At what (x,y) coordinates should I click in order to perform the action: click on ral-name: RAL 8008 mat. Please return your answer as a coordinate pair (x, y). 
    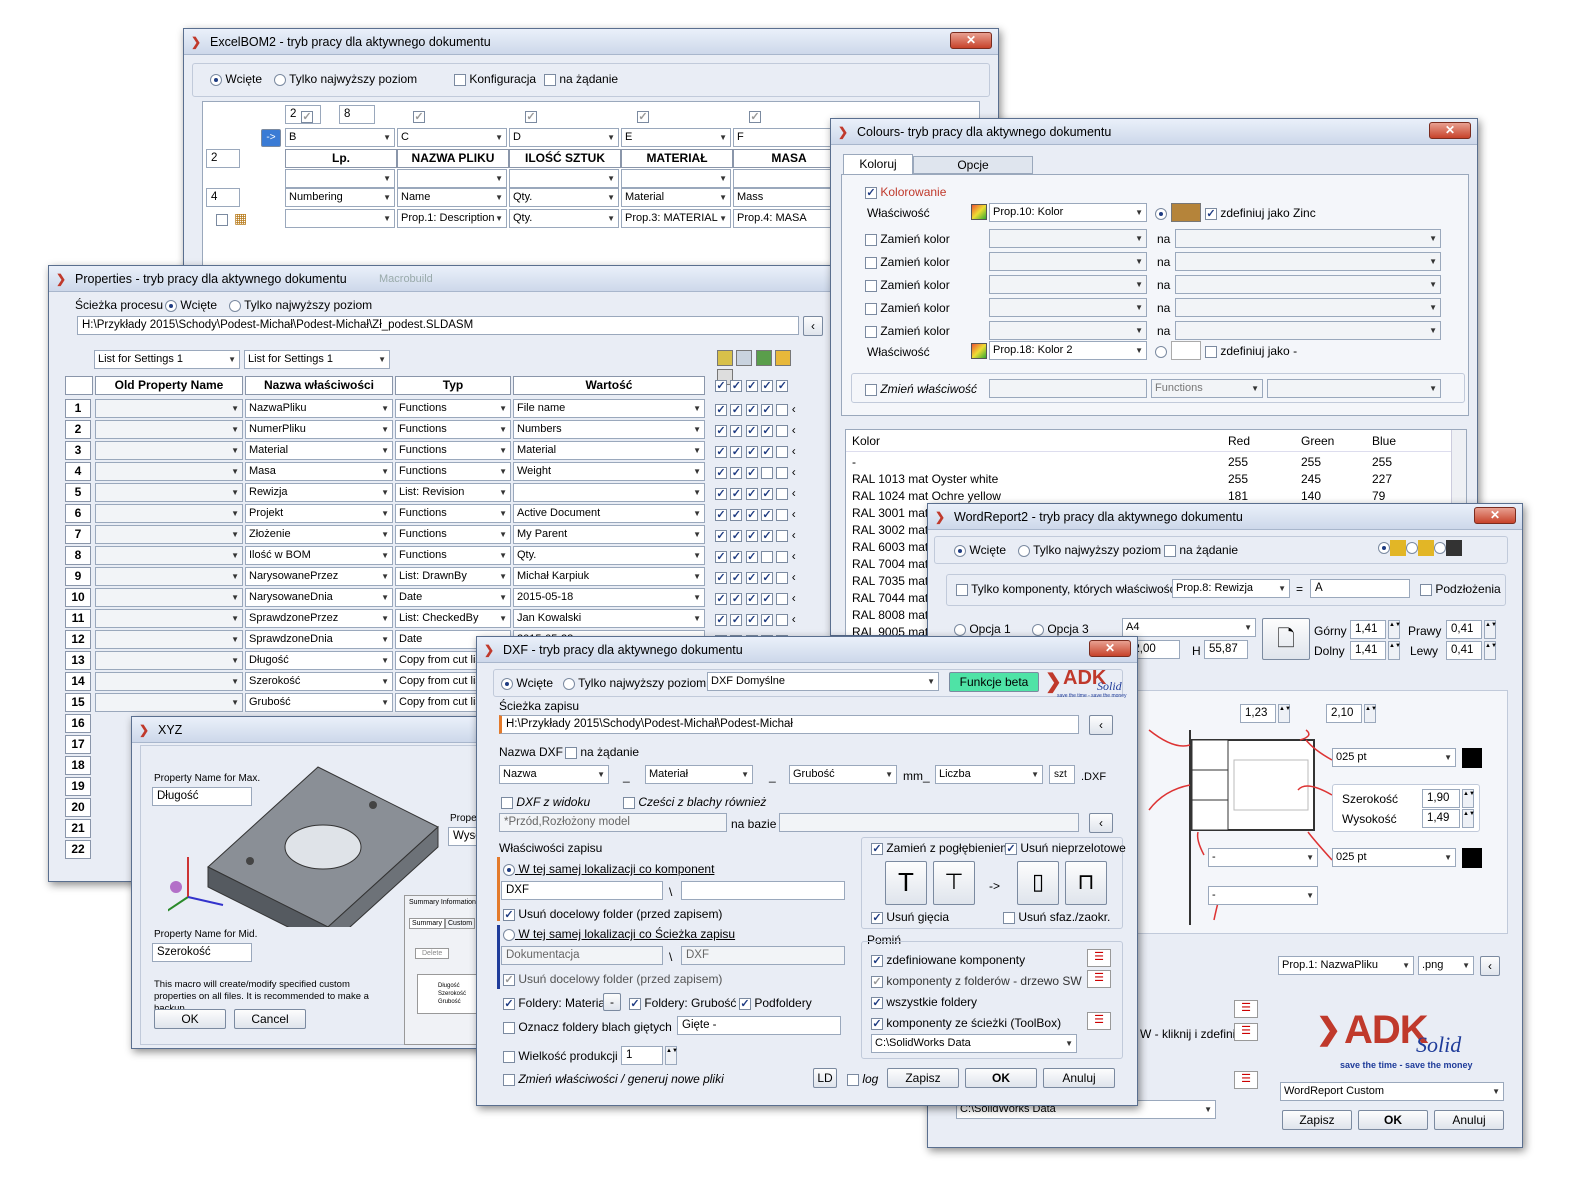
    Looking at the image, I should click on (890, 615).